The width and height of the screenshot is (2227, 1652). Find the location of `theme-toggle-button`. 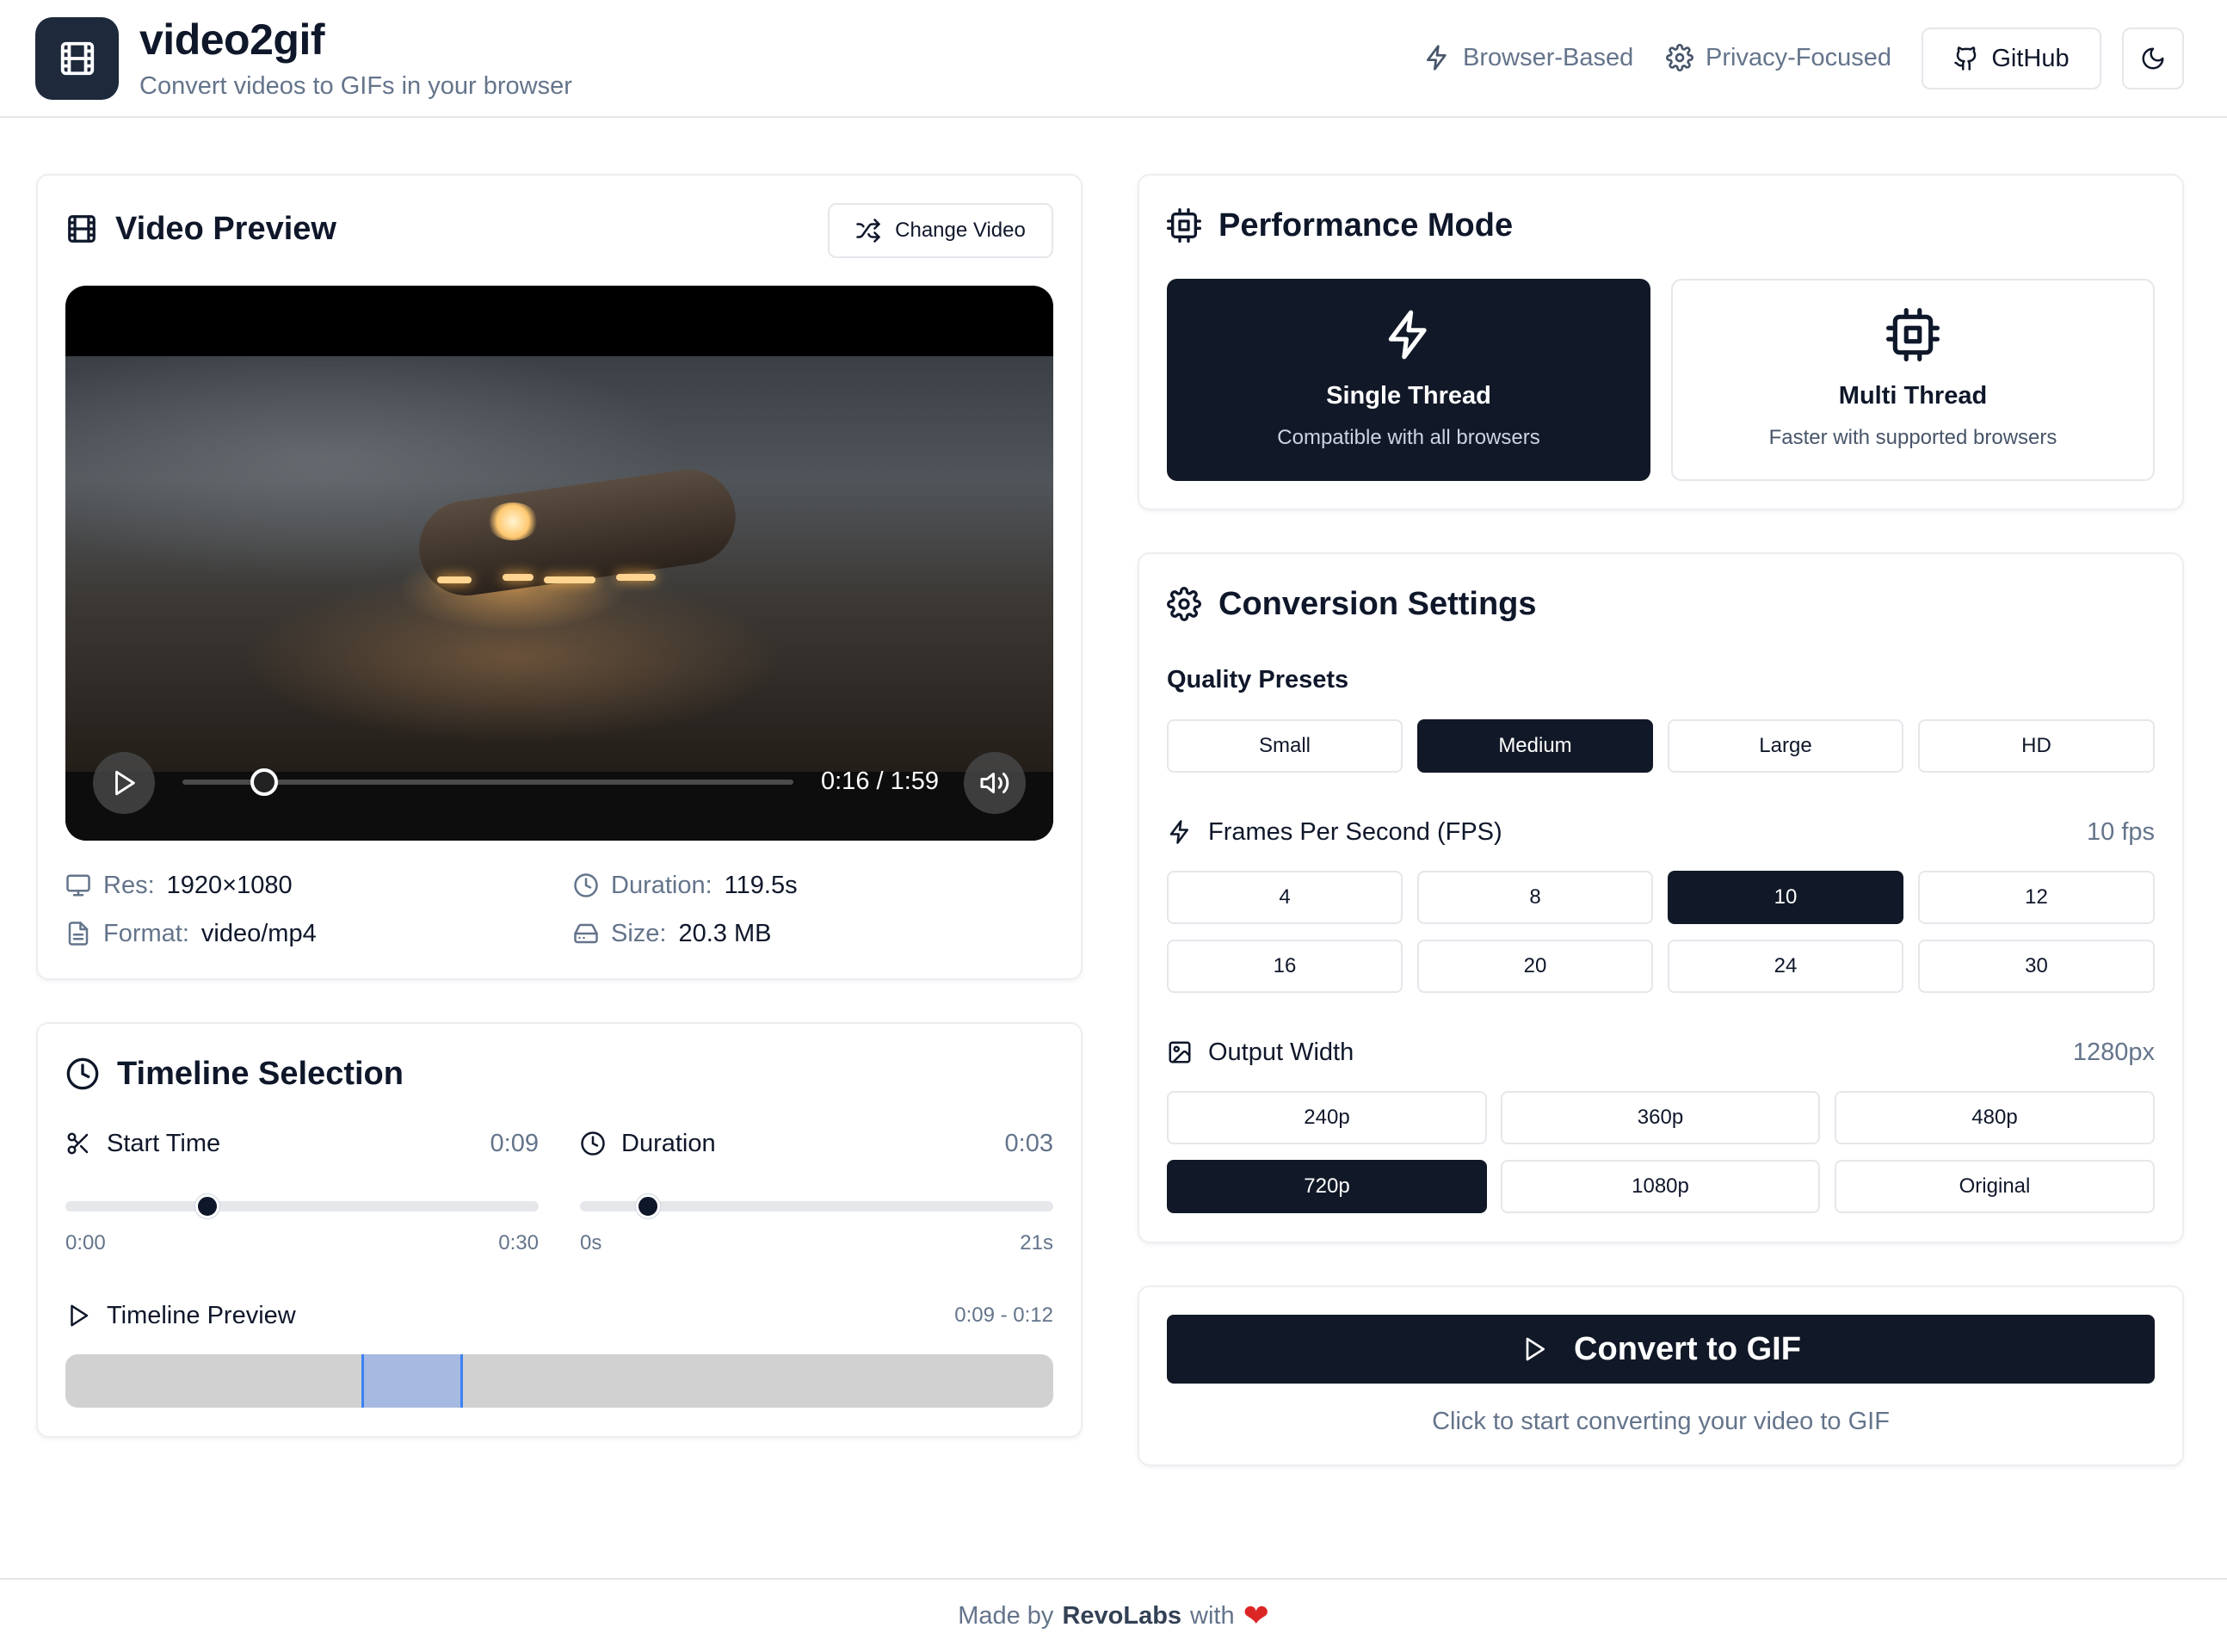

theme-toggle-button is located at coordinates (2153, 58).